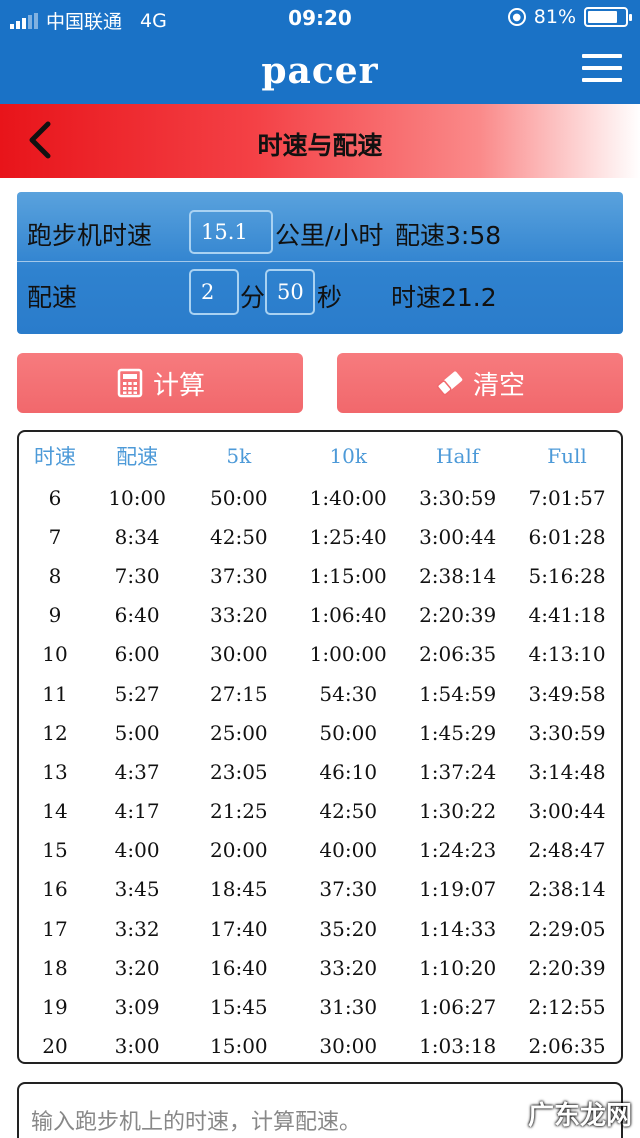 The width and height of the screenshot is (640, 1138). Describe the element at coordinates (137, 1007) in the screenshot. I see `table-cell: 3:09` at that location.